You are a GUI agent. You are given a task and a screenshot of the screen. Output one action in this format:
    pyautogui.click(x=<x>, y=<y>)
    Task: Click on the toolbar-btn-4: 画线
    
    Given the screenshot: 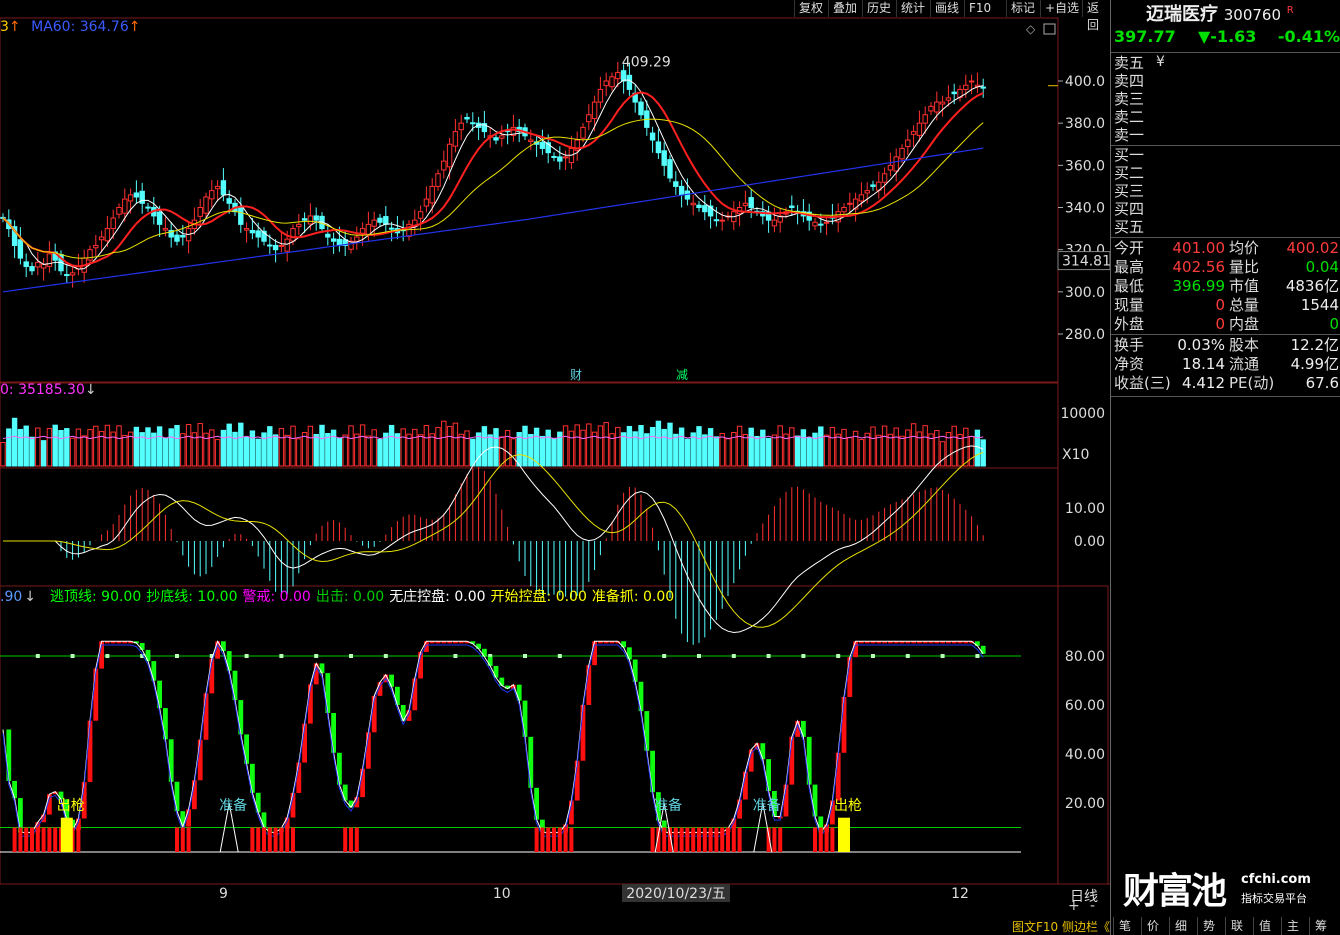 What is the action you would take?
    pyautogui.click(x=946, y=8)
    